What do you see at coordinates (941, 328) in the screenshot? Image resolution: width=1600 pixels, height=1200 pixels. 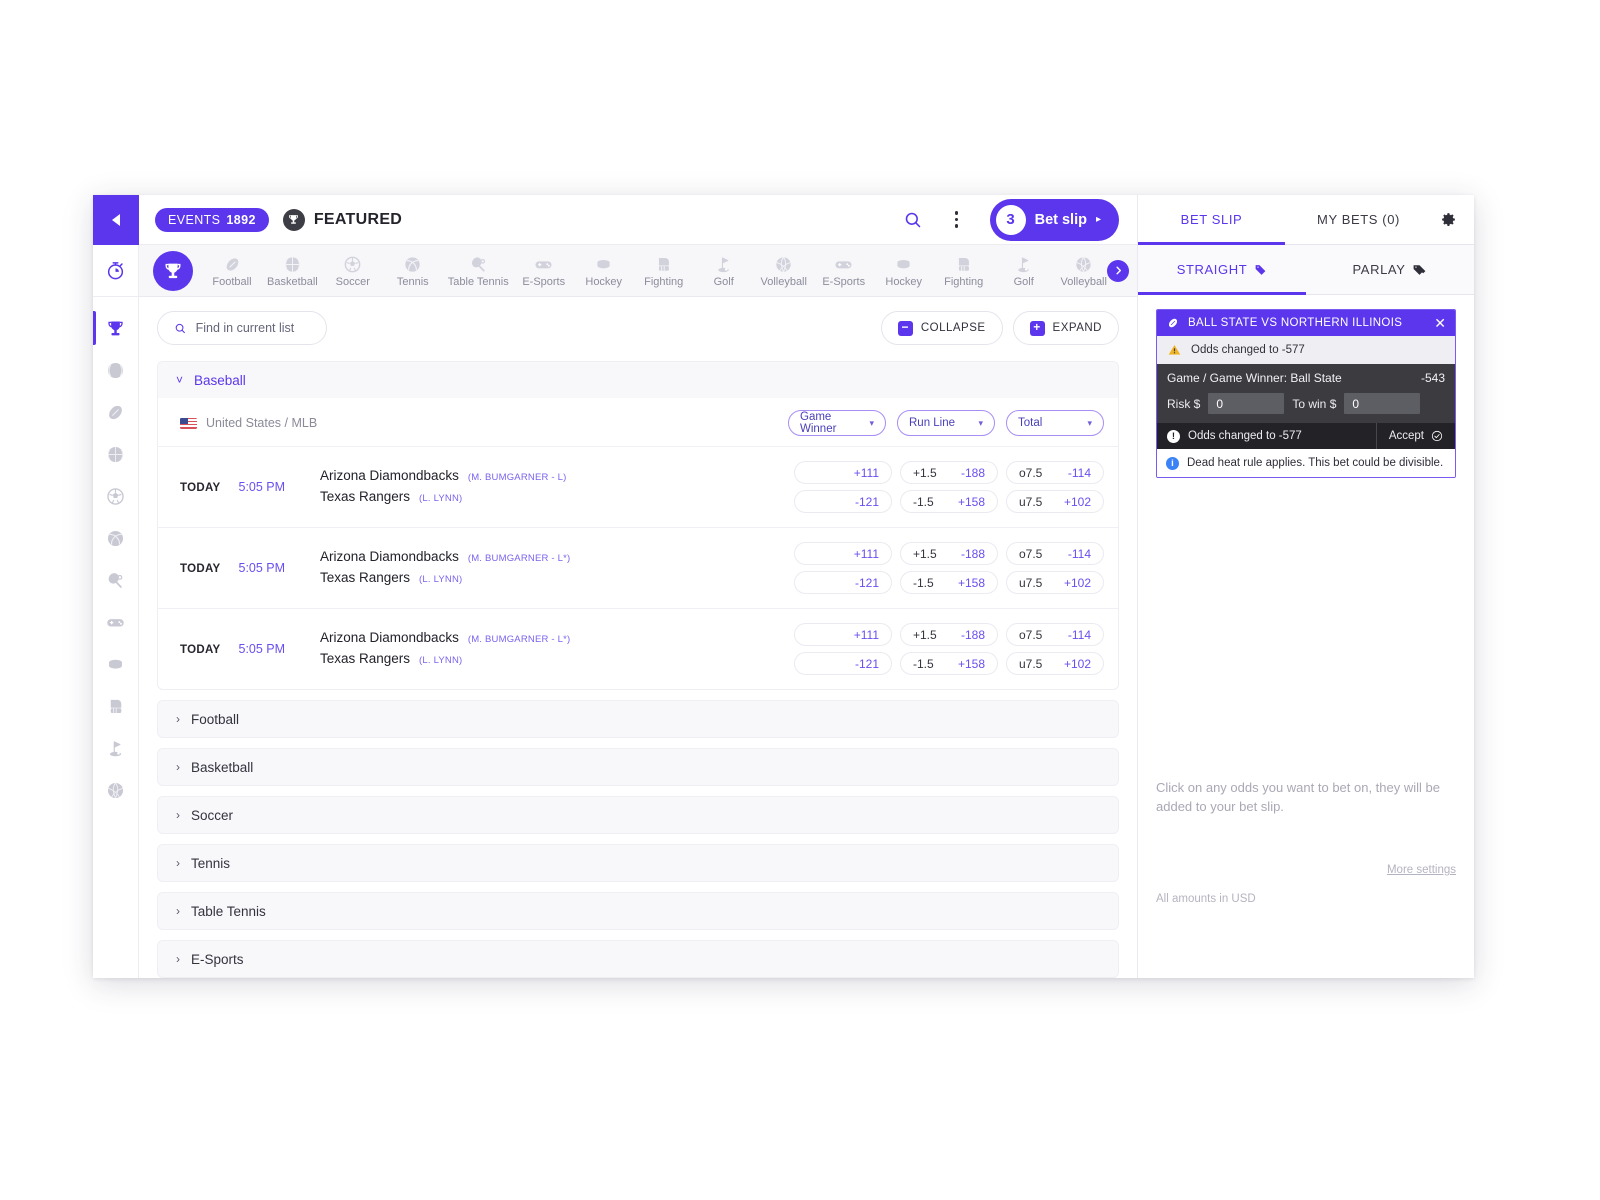 I see `collapse-all-button: − COLLAPSE` at bounding box center [941, 328].